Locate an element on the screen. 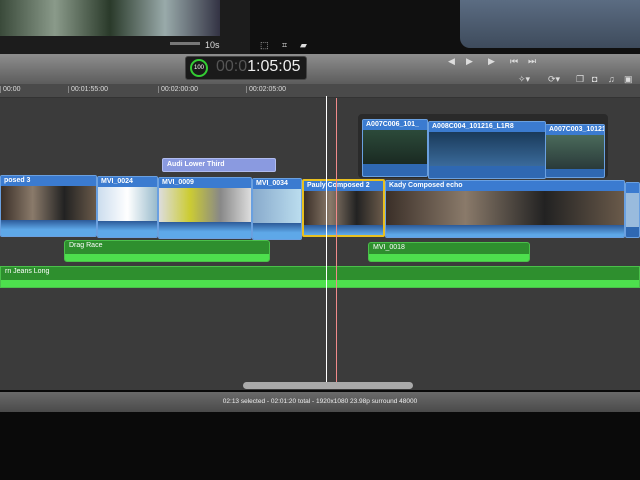  ruler-tick: 00:00 is located at coordinates (10, 89).